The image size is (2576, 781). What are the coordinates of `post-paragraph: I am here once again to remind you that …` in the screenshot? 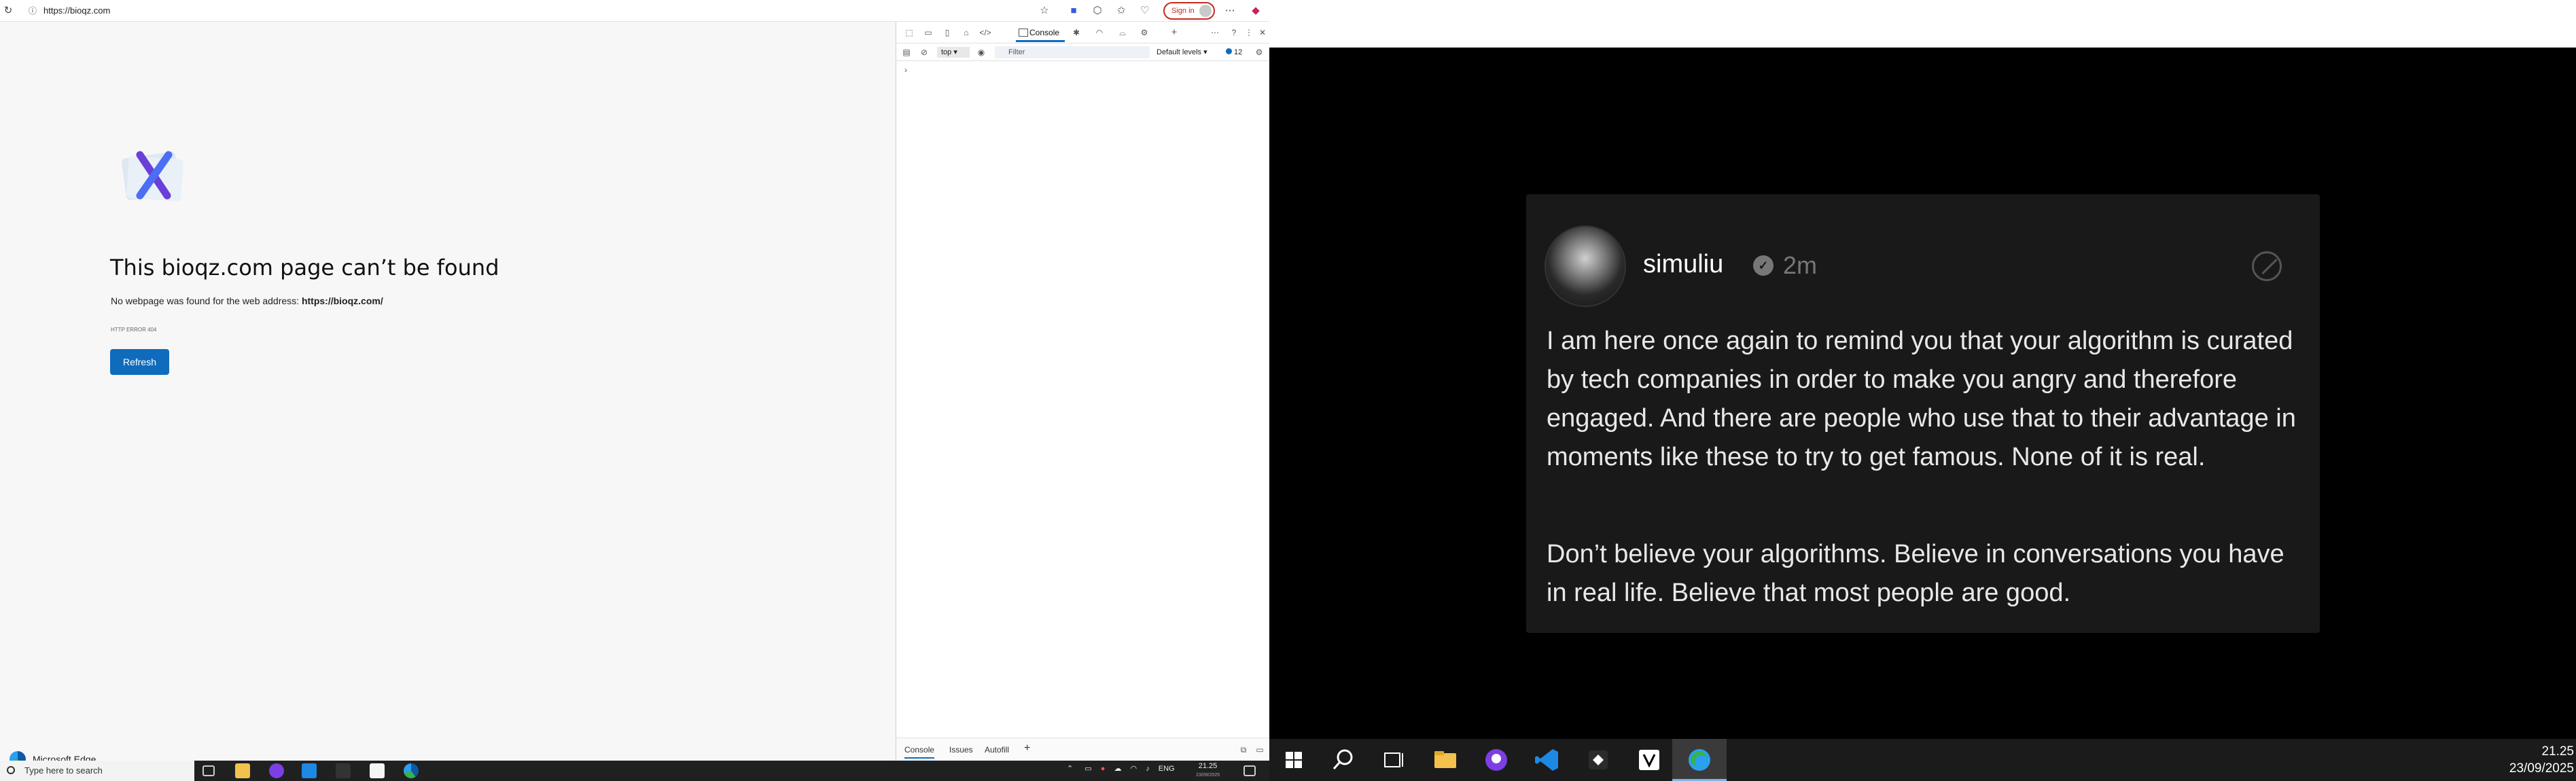 It's located at (1921, 399).